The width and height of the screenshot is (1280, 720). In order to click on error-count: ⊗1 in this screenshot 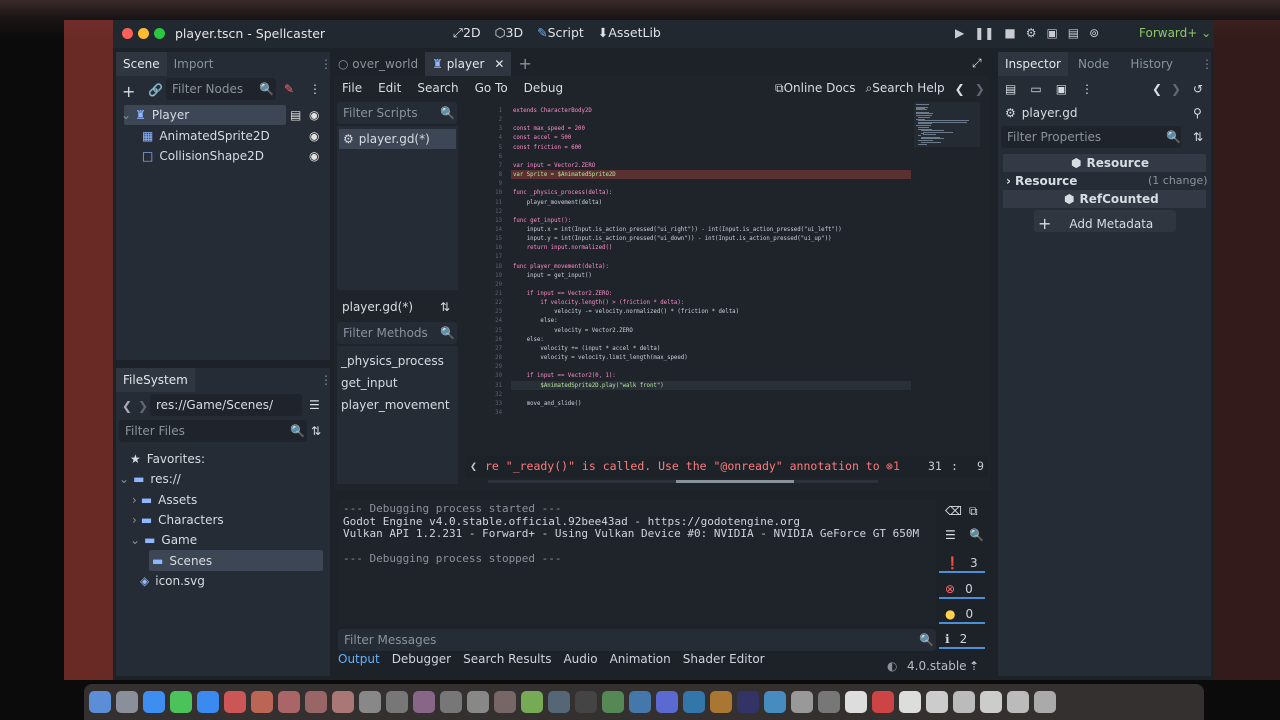, I will do `click(892, 466)`.